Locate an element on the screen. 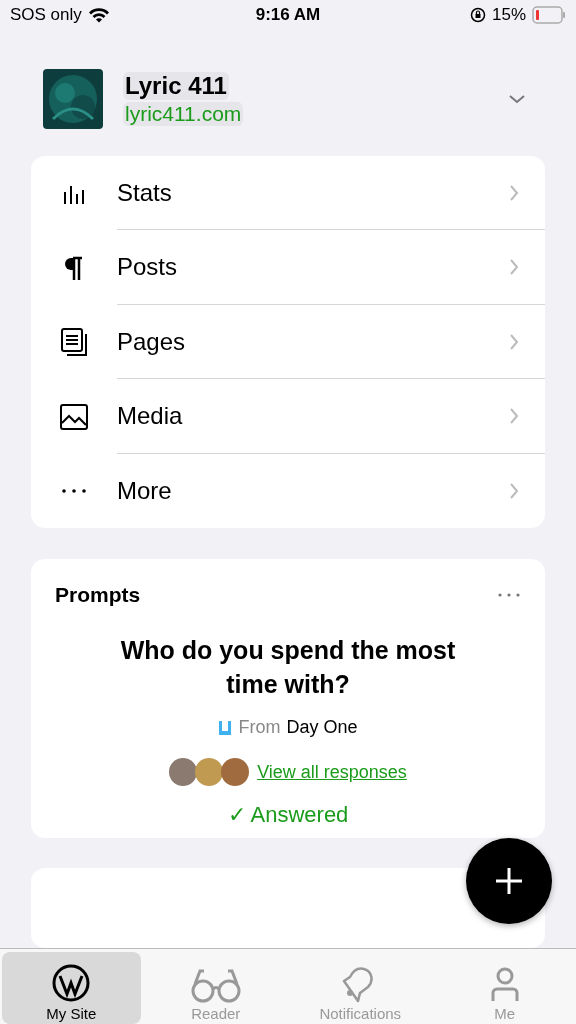 Image resolution: width=576 pixels, height=1024 pixels. plus-icon is located at coordinates (509, 881).